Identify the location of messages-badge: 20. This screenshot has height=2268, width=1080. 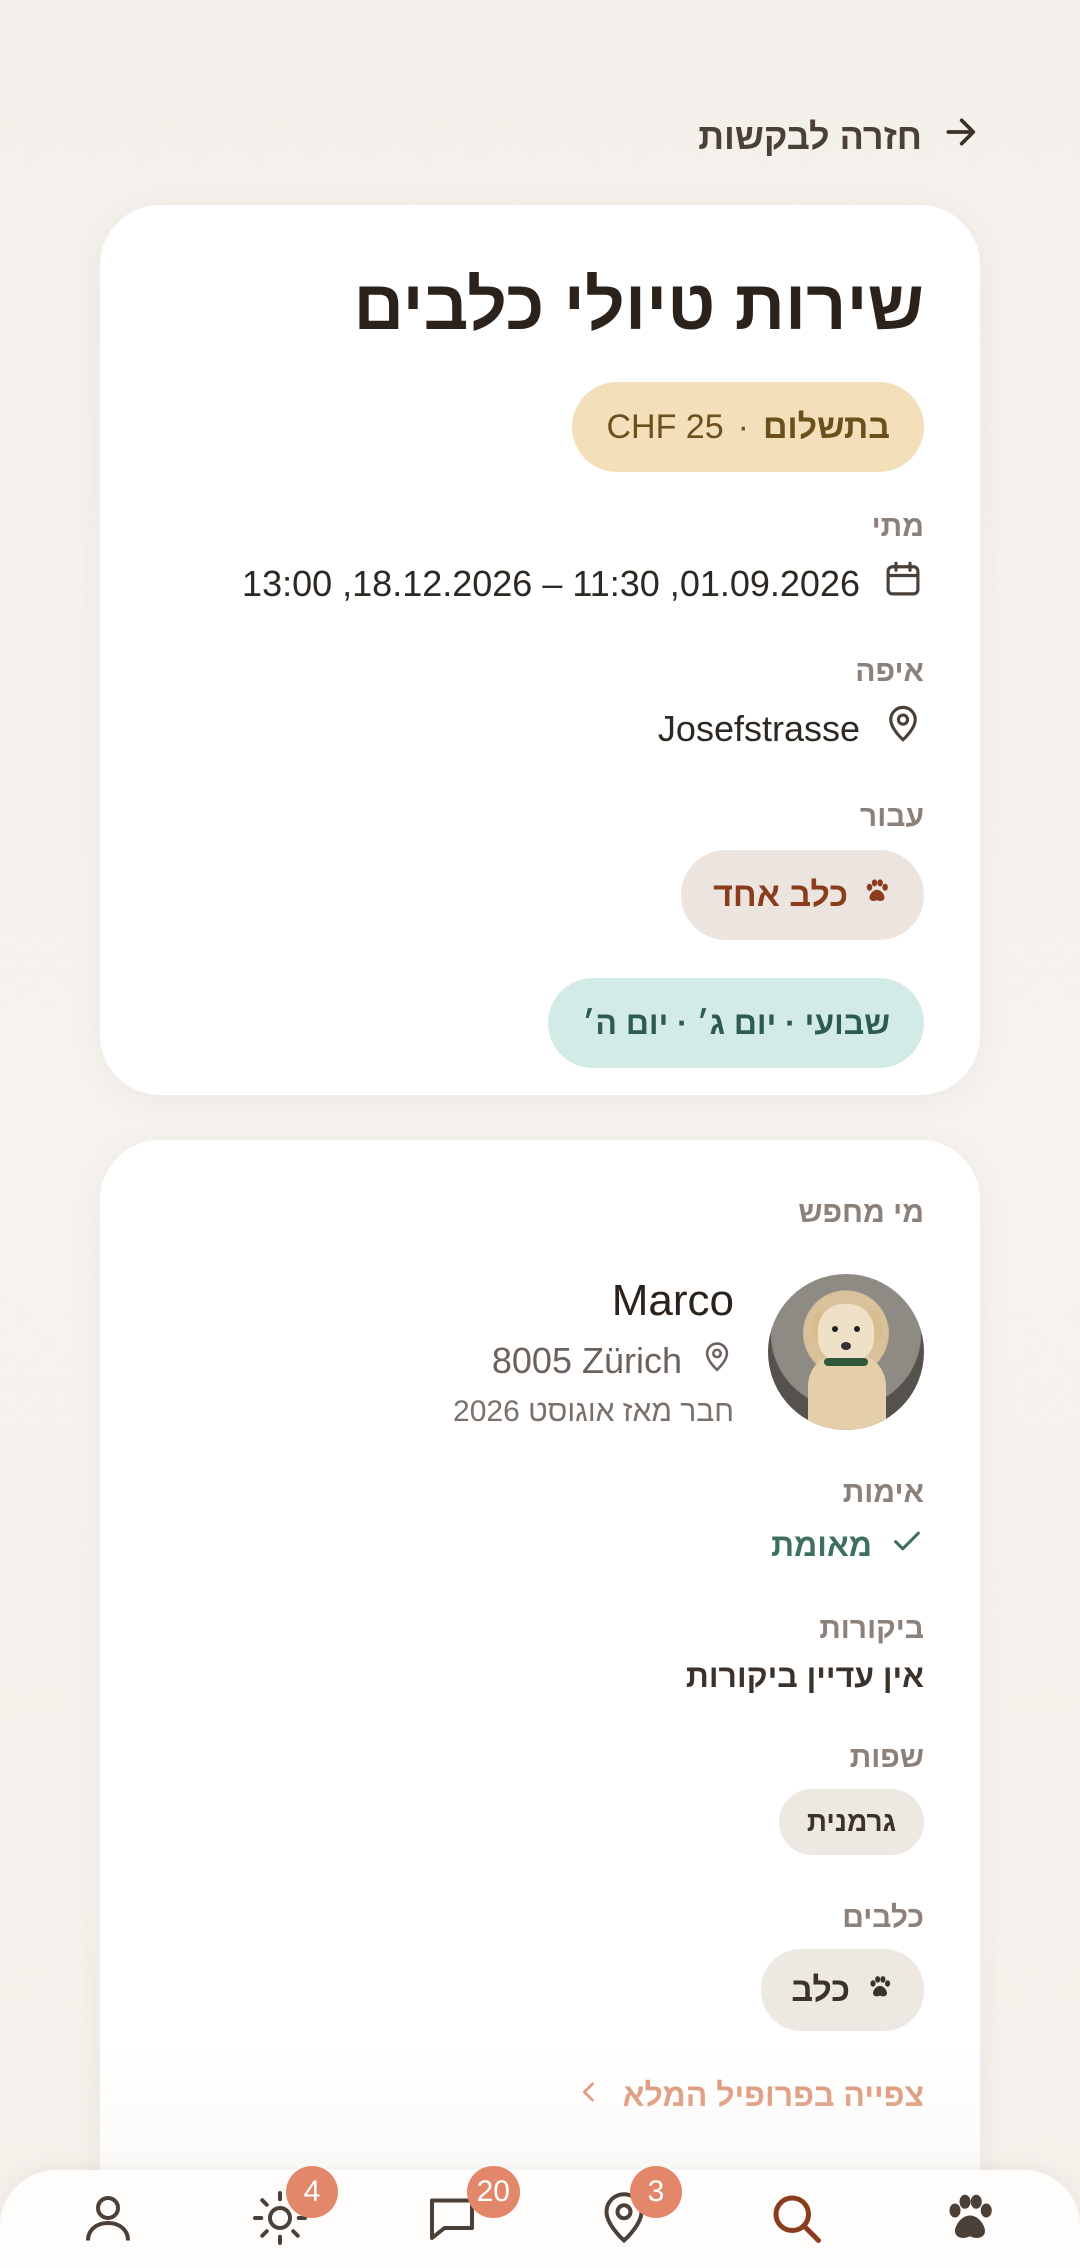
(493, 2192).